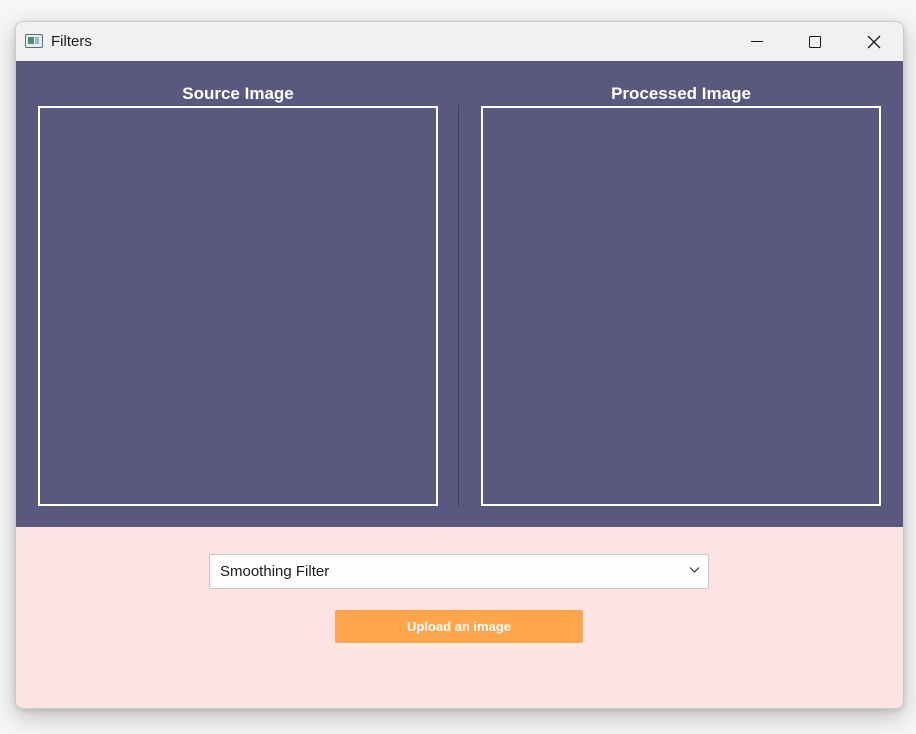  Describe the element at coordinates (458, 305) in the screenshot. I see `panel-divider` at that location.